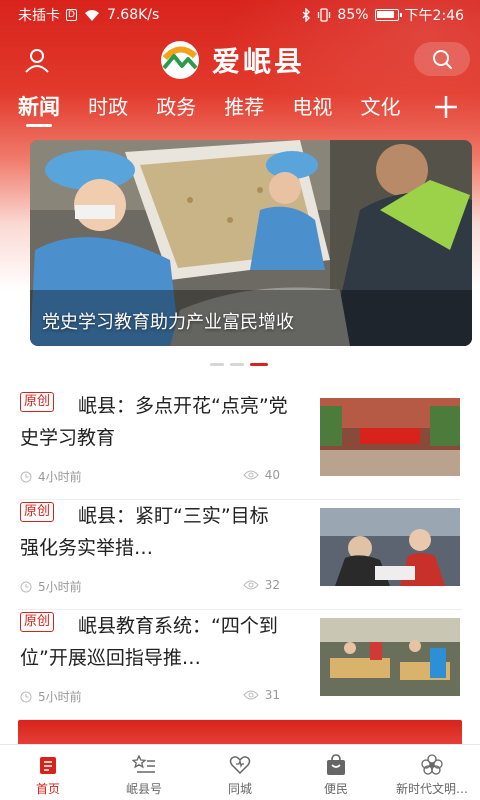  I want to click on status-right: 85% 下午2:46, so click(382, 15).